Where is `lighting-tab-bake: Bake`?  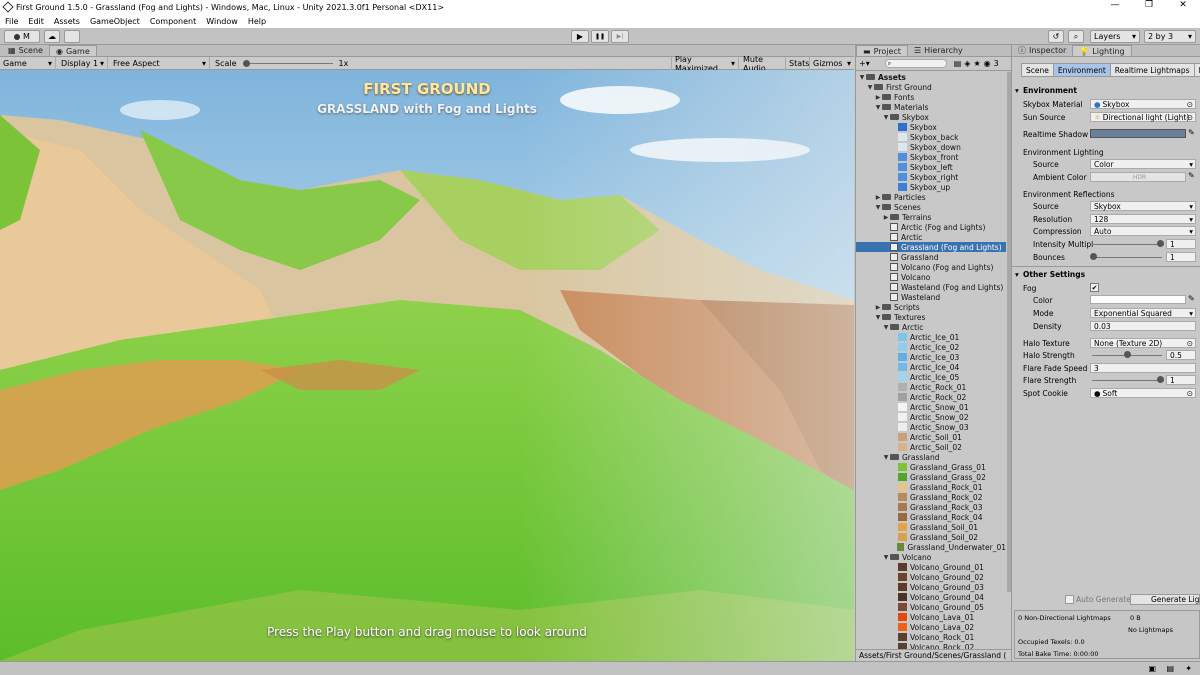 lighting-tab-bake: Bake is located at coordinates (1196, 70).